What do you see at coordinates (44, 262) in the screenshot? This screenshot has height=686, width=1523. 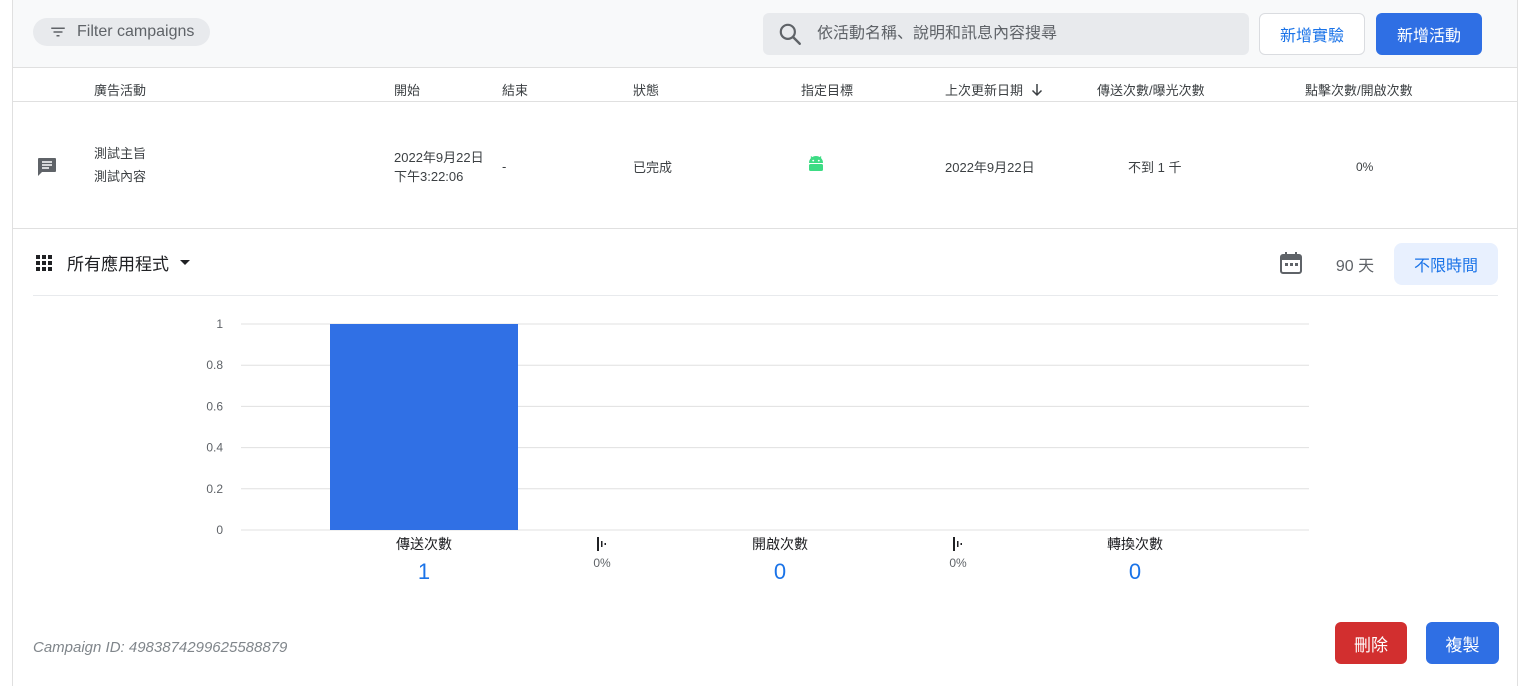 I see `apps-grid-icon` at bounding box center [44, 262].